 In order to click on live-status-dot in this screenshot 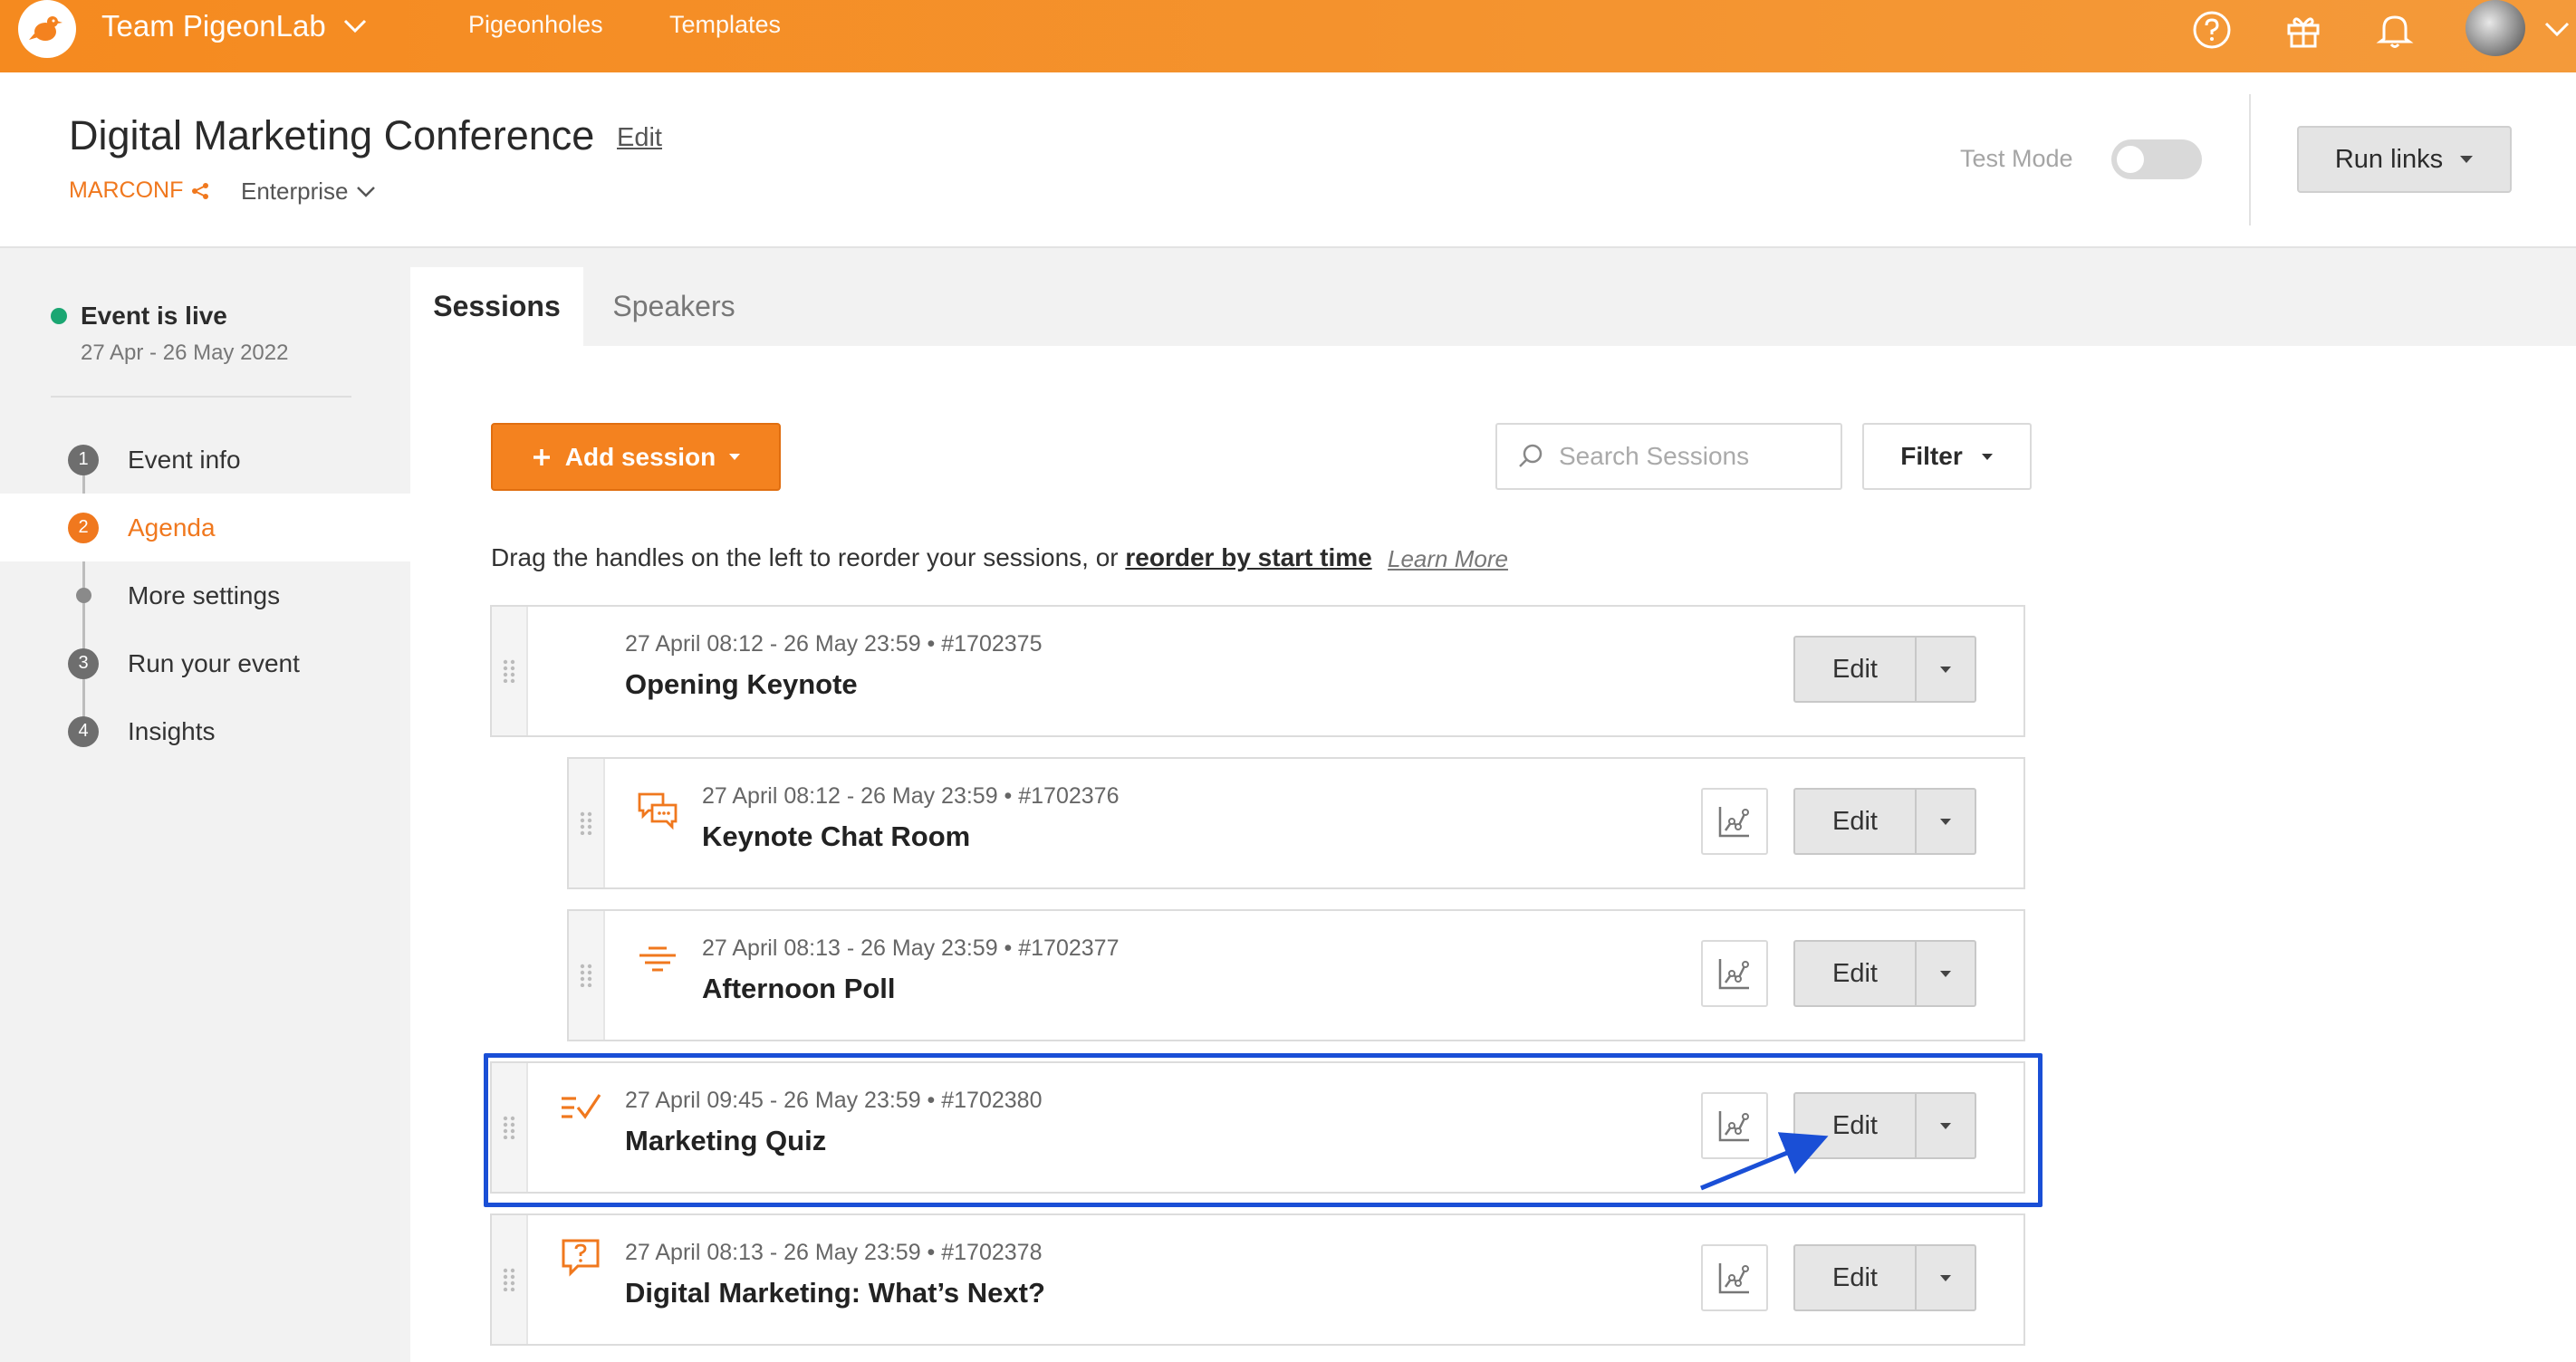, I will do `click(59, 316)`.